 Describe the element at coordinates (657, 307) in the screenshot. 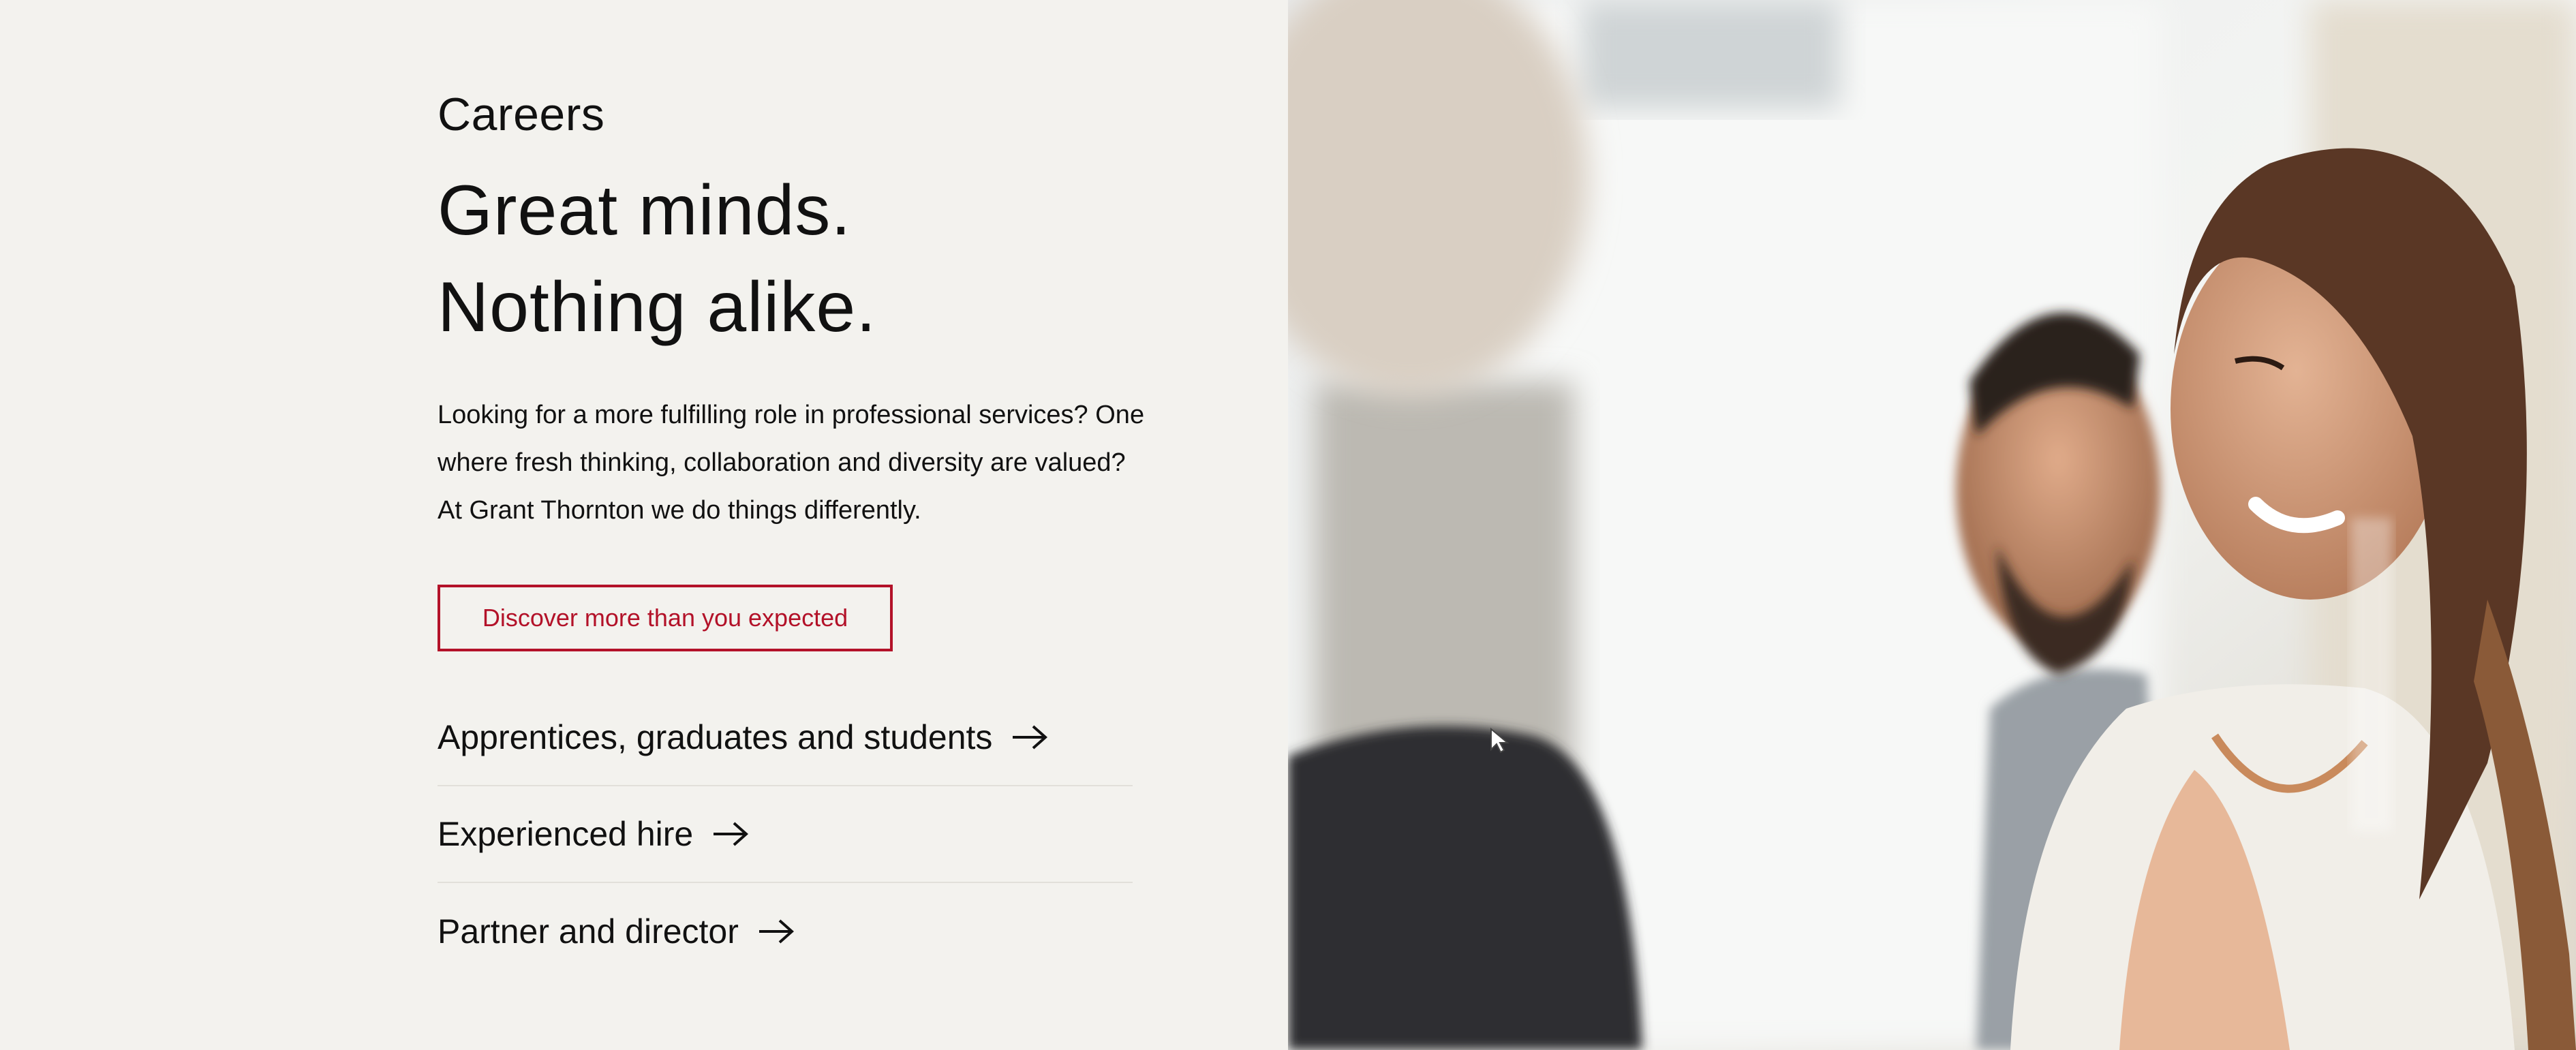

I see `headline-line-2: Nothing alike.` at that location.